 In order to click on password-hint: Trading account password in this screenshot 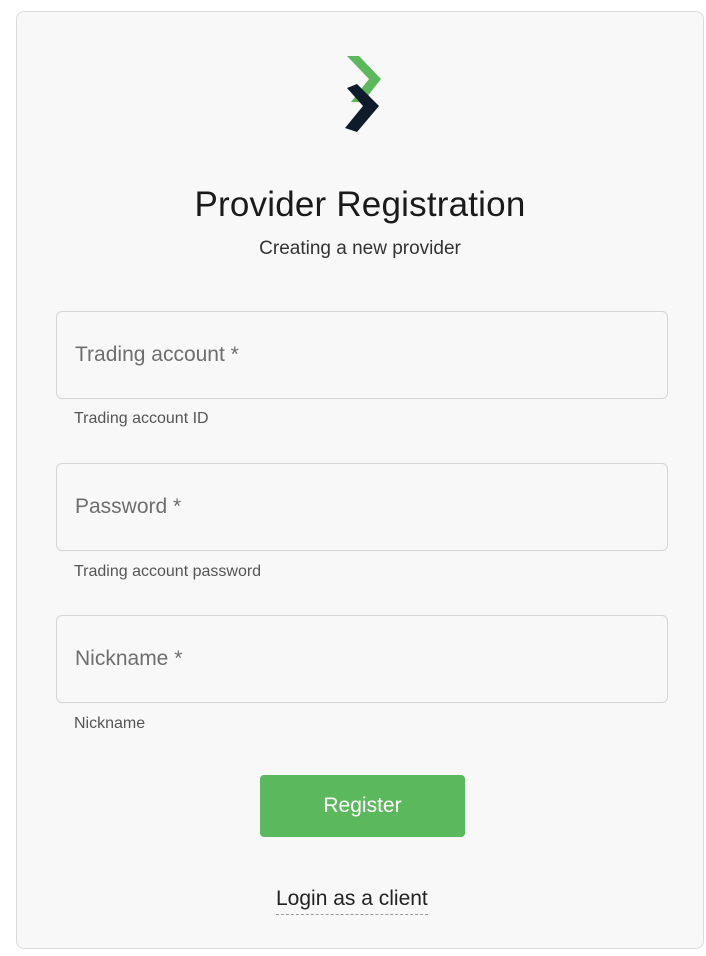, I will do `click(168, 571)`.